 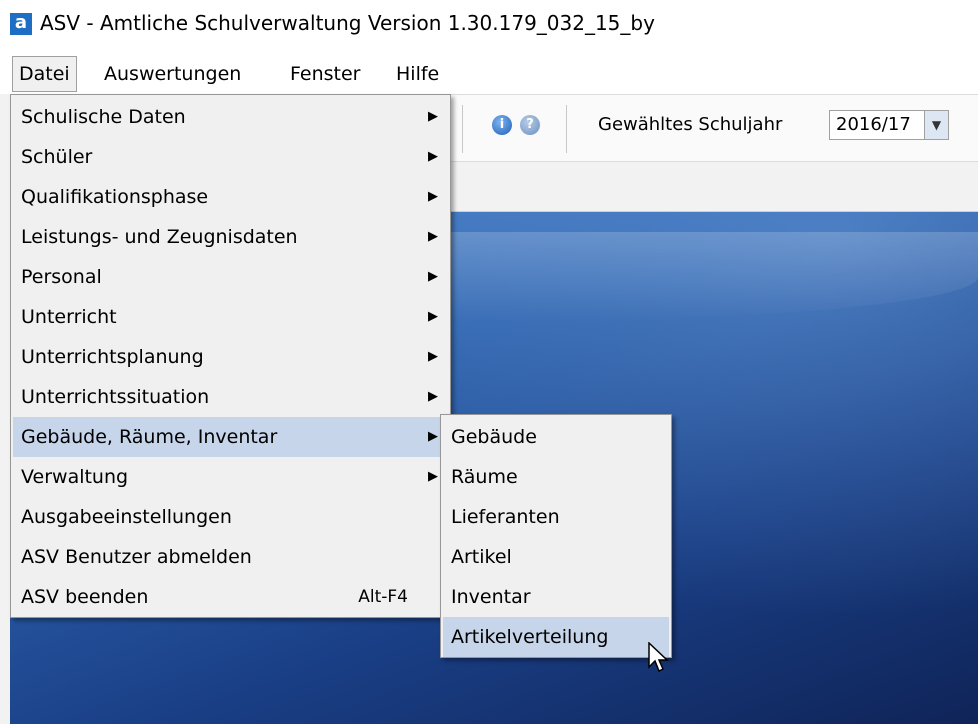 I want to click on submenu-item-artikel: Artikel, so click(x=556, y=557).